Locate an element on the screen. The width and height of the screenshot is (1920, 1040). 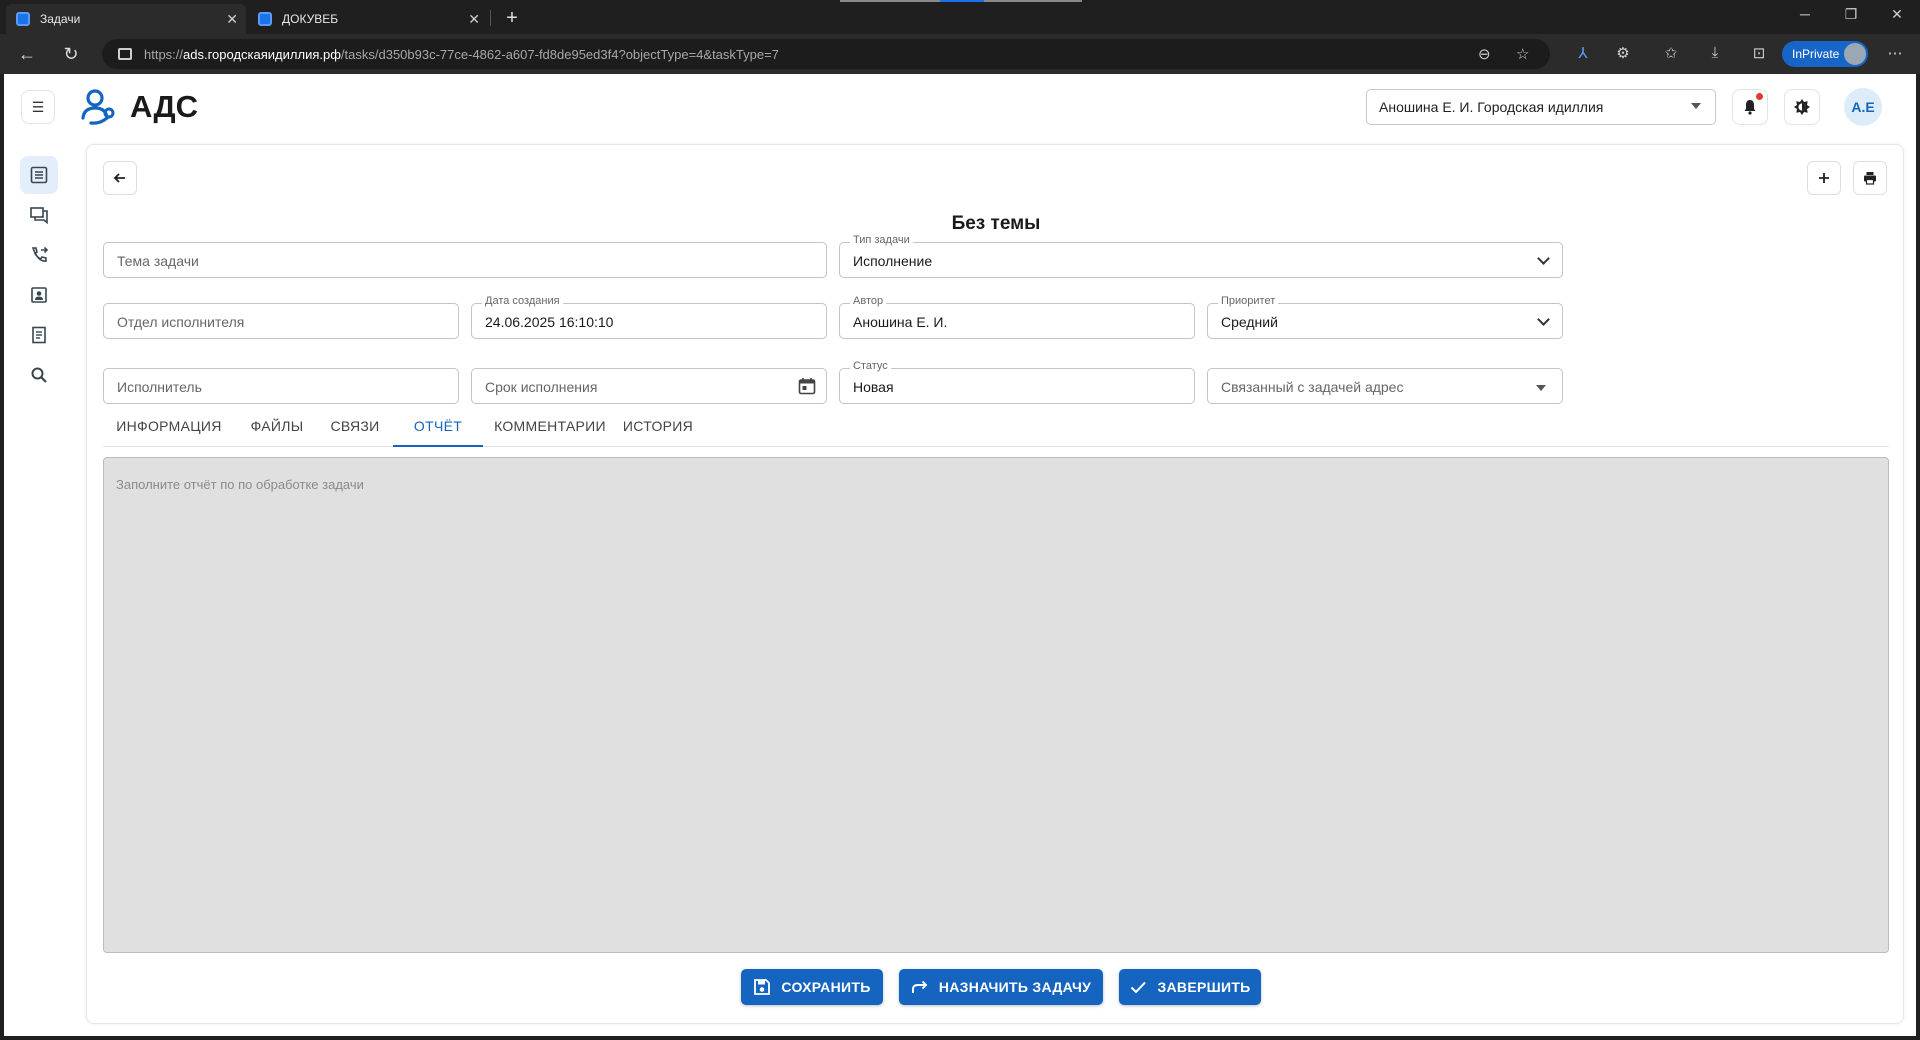
theme-toggle-button is located at coordinates (1802, 107).